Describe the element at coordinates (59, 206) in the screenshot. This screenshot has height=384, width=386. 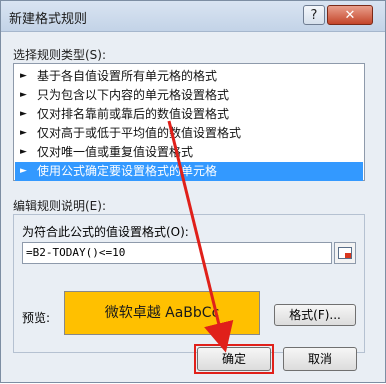
I see `edit-rule-label: 编辑规则说明(E):` at that location.